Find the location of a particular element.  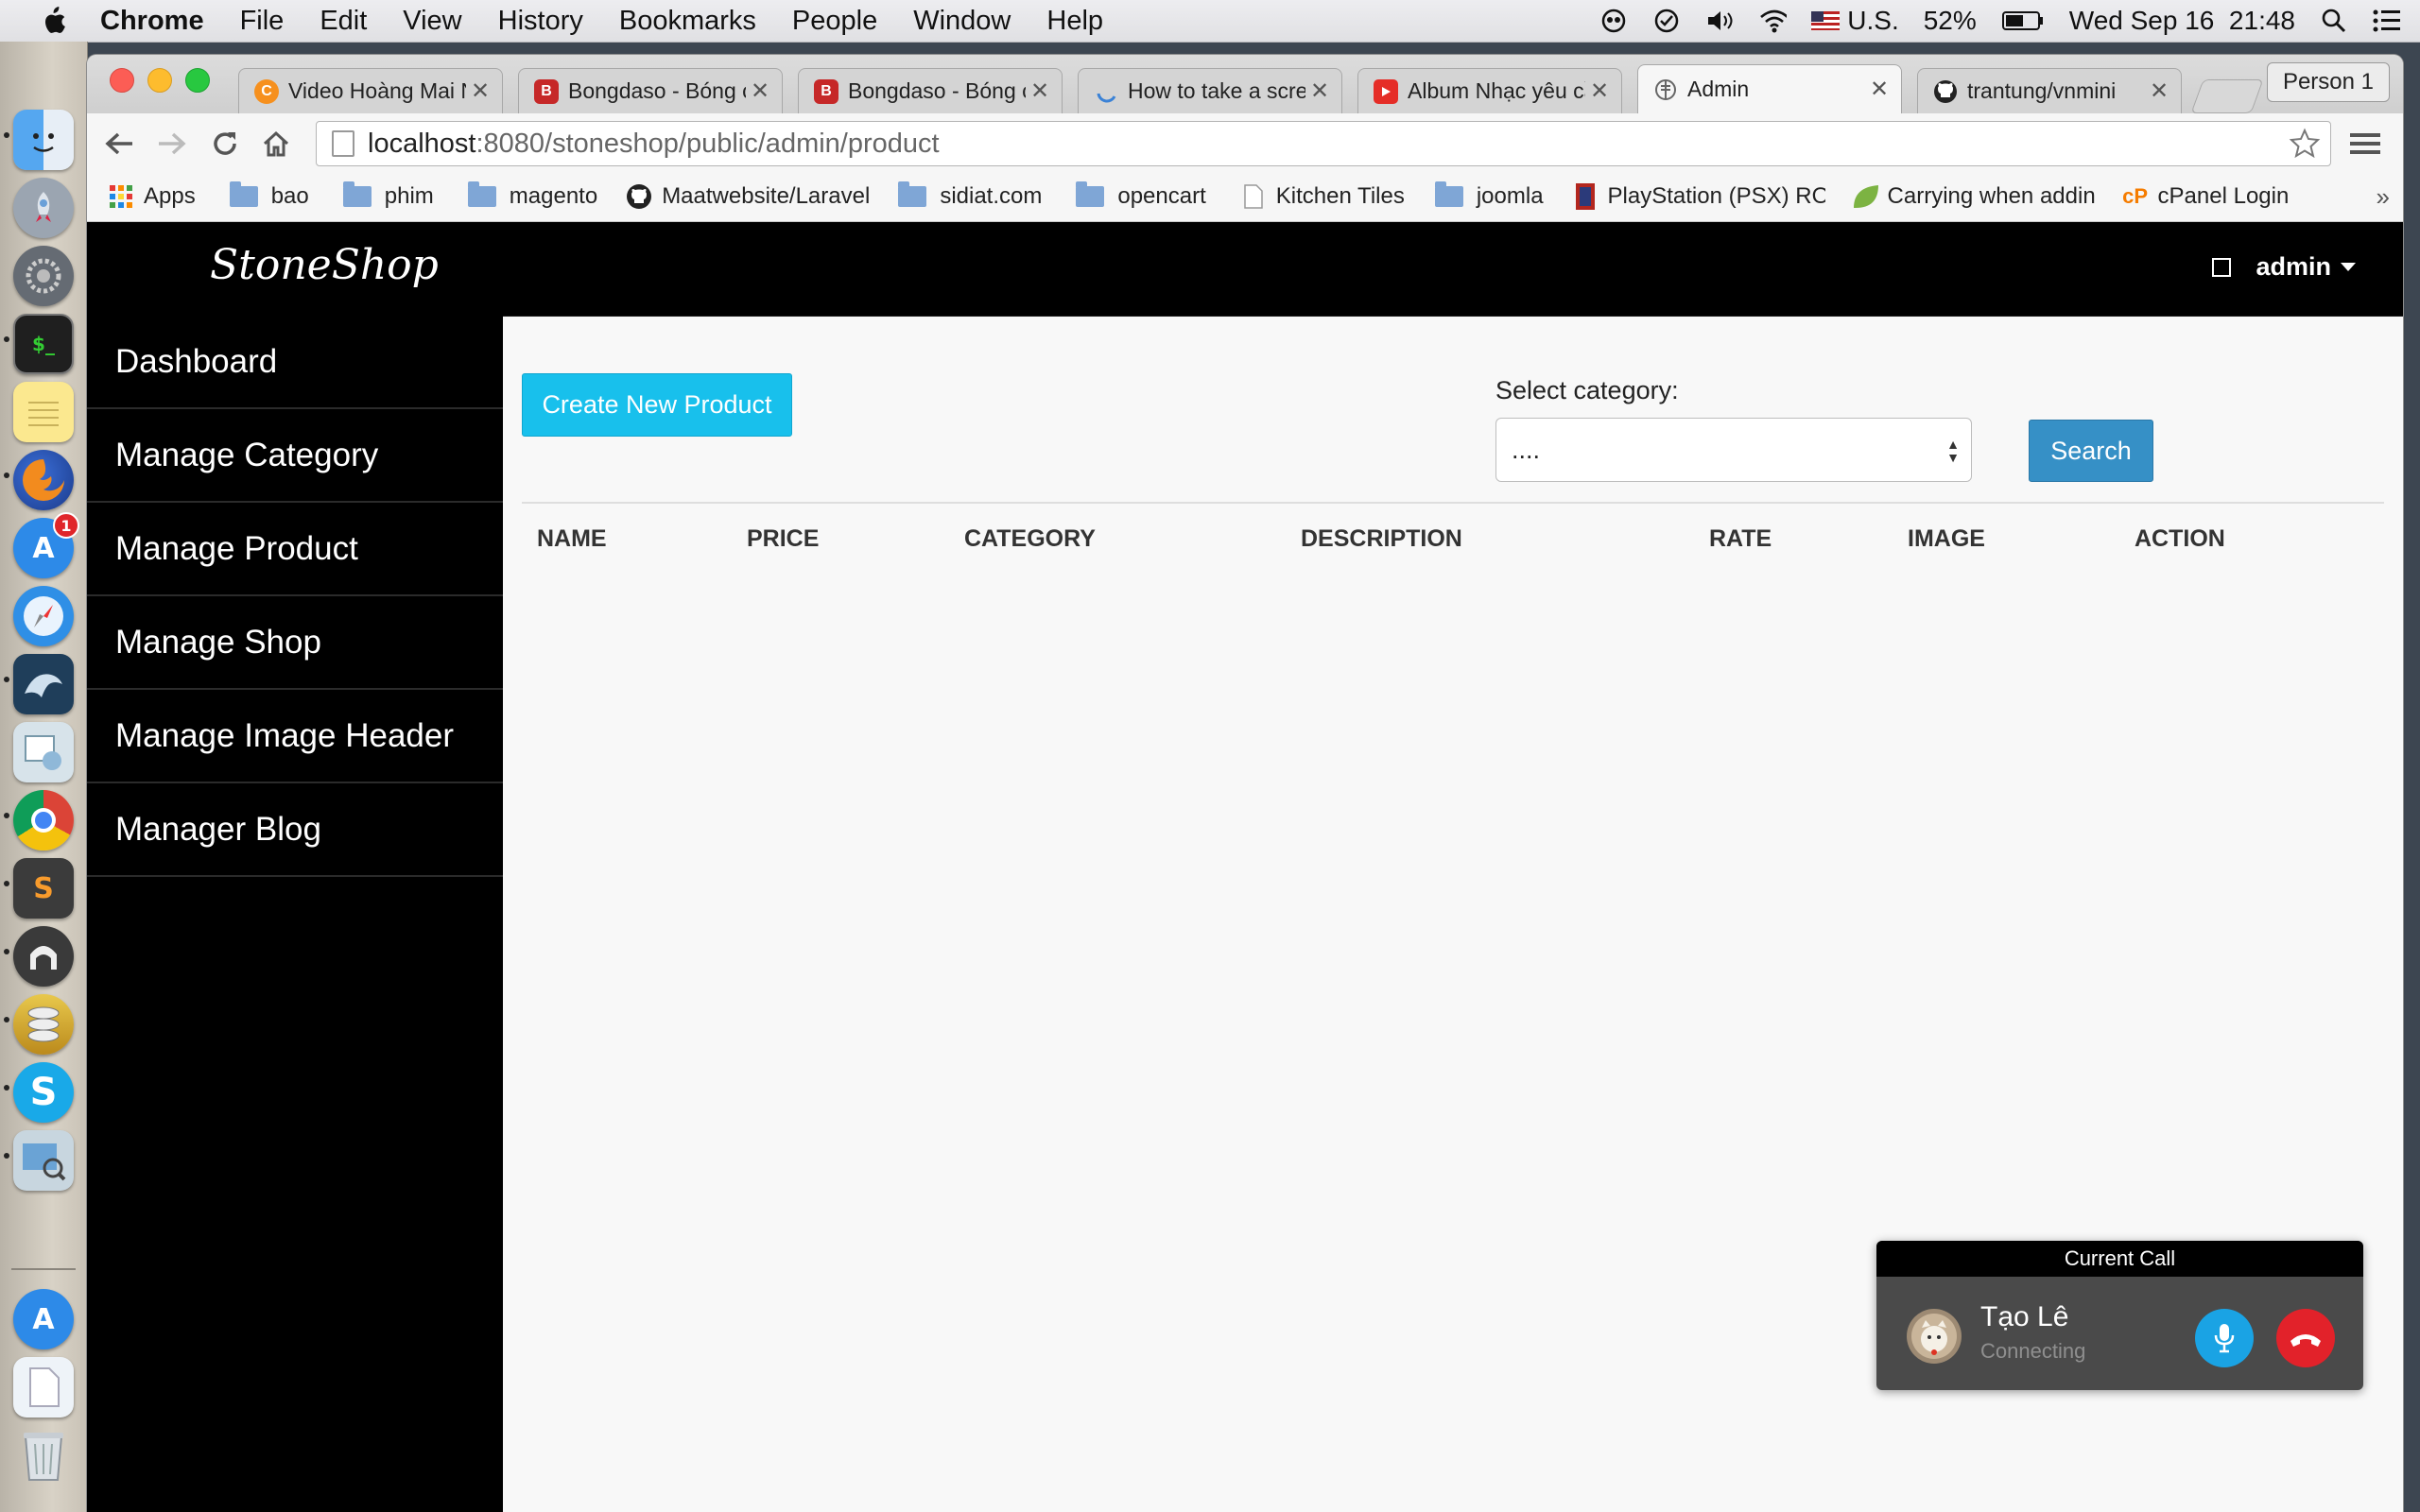

tab-bongdaso-2: B Bongdaso - Bóng c ✕ is located at coordinates (931, 90).